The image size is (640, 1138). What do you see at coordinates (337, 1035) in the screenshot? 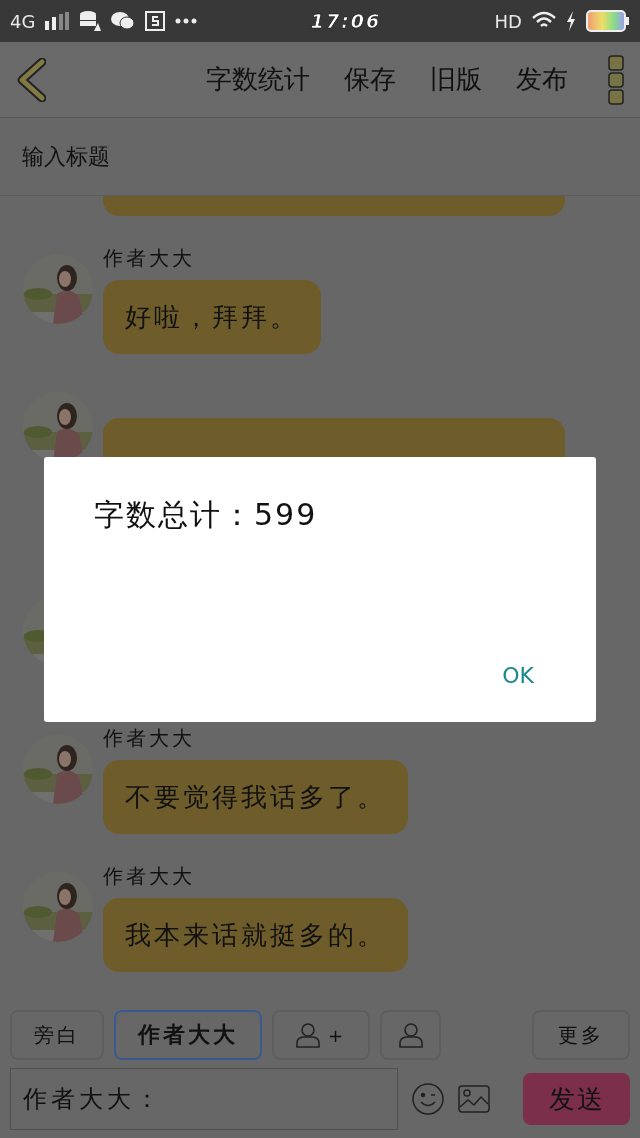
I see `plus-sign: +` at bounding box center [337, 1035].